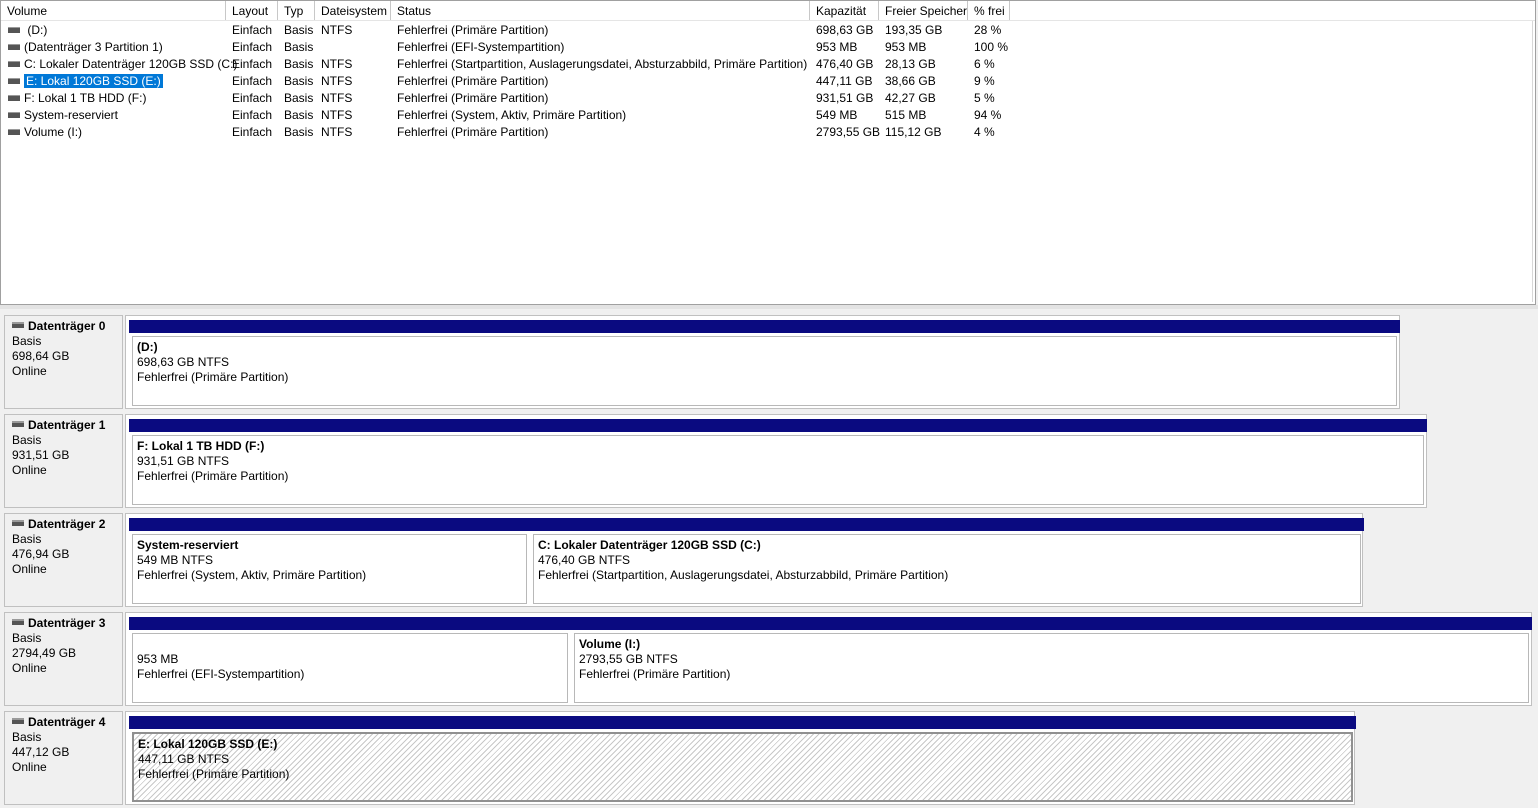  I want to click on volume-pct-cell: 4 %, so click(984, 132).